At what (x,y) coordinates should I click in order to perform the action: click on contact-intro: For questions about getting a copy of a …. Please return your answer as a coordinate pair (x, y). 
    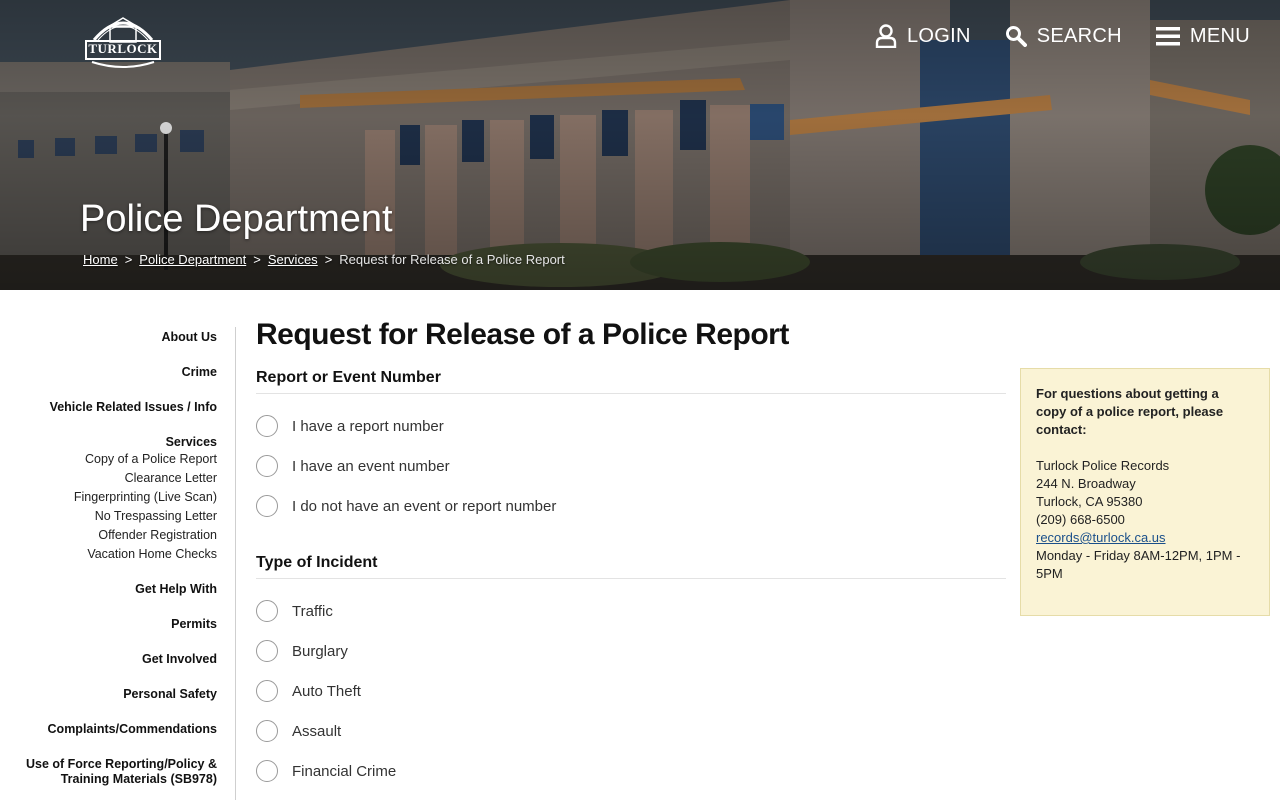
    Looking at the image, I should click on (1145, 412).